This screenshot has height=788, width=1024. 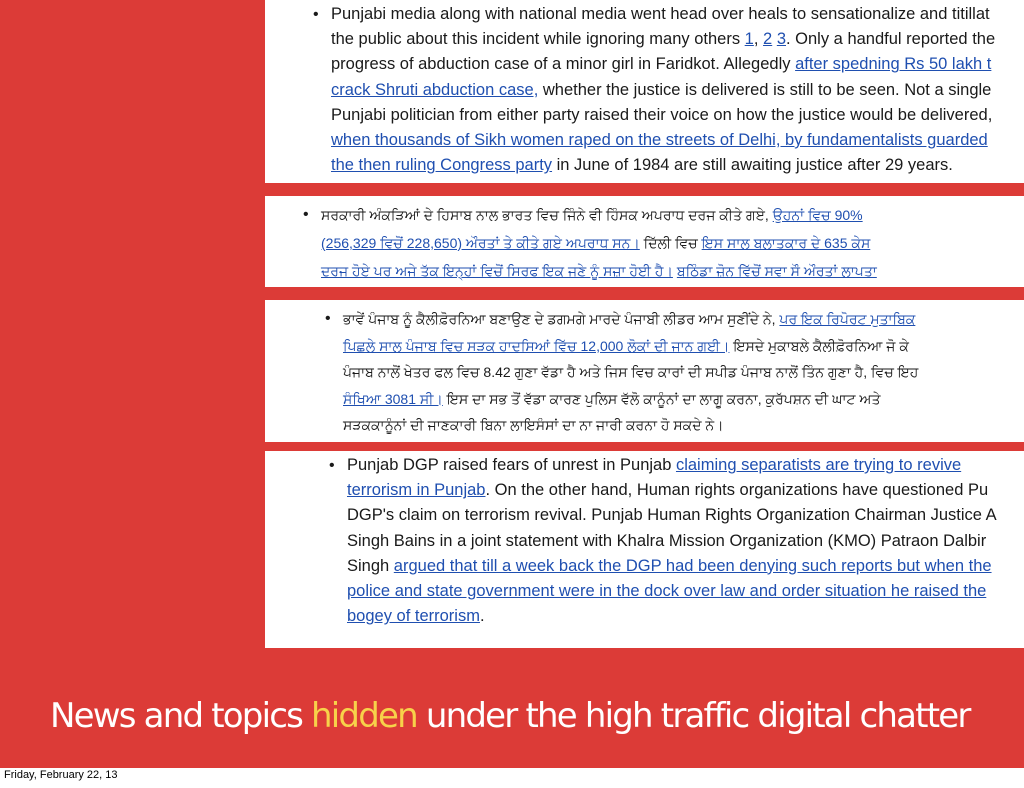 What do you see at coordinates (434, 90) in the screenshot?
I see `inline-link: crack Shruti abduction case,` at bounding box center [434, 90].